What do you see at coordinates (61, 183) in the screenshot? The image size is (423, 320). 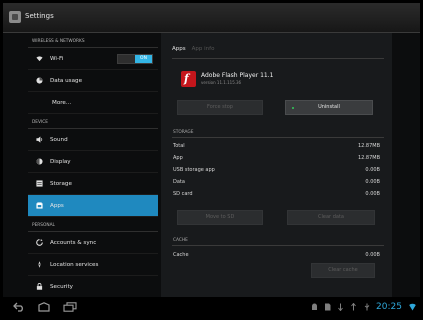 I see `sidebar-item-label: Storage` at bounding box center [61, 183].